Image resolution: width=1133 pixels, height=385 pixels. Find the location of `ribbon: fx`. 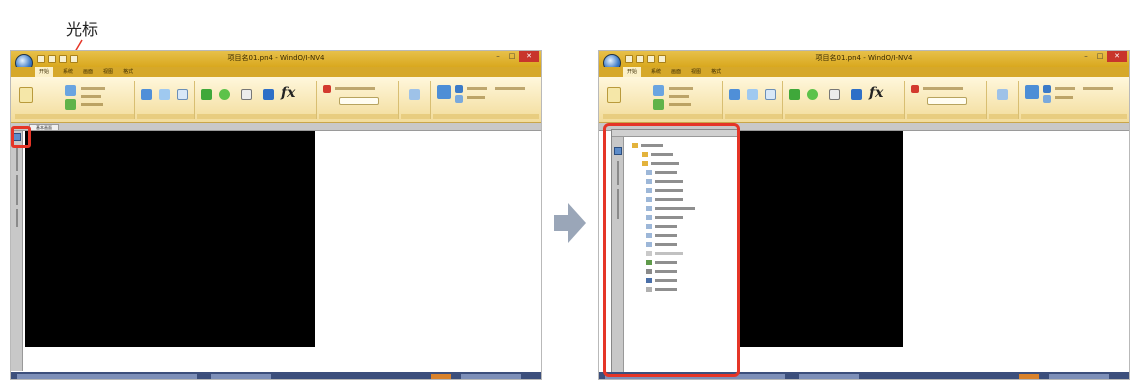

ribbon: fx is located at coordinates (276, 100).